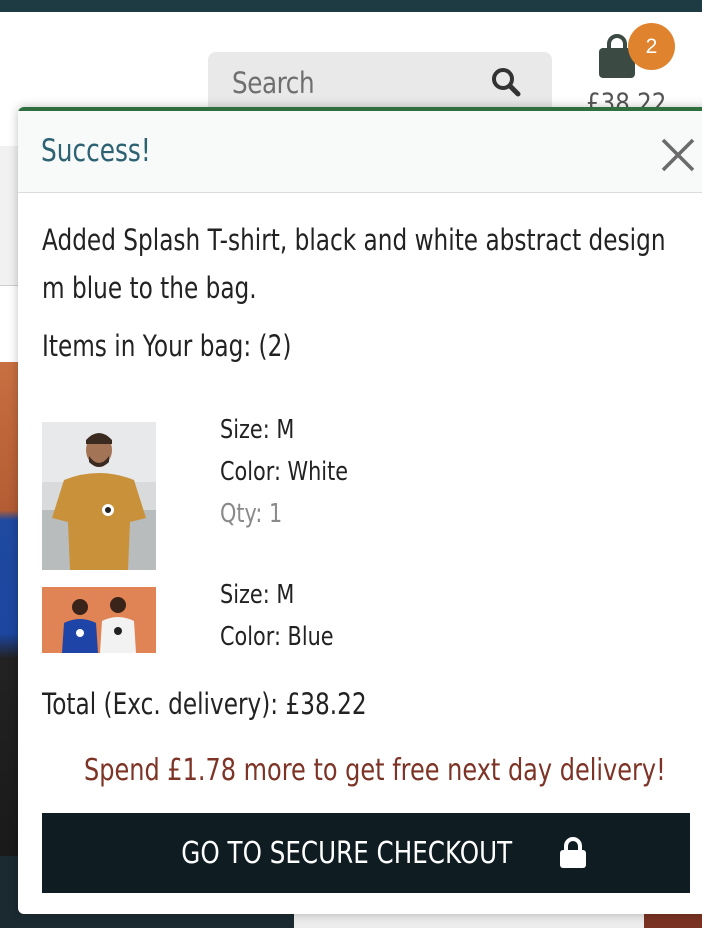 This screenshot has height=928, width=702. Describe the element at coordinates (673, 920) in the screenshot. I see `background-footer-accent` at that location.